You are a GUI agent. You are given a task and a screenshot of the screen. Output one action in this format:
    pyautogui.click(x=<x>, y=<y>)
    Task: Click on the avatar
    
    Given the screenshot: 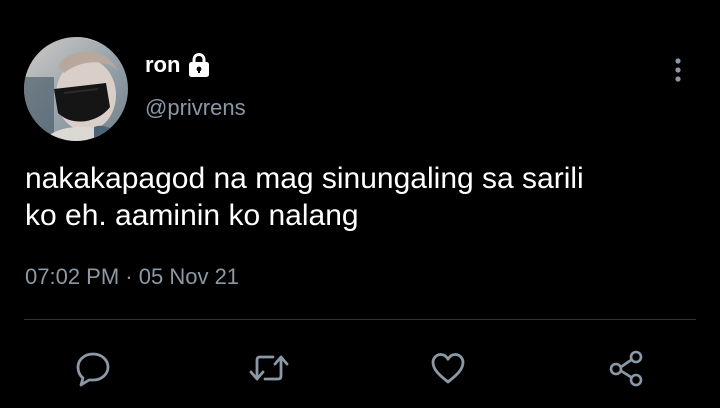 What is the action you would take?
    pyautogui.click(x=76, y=89)
    